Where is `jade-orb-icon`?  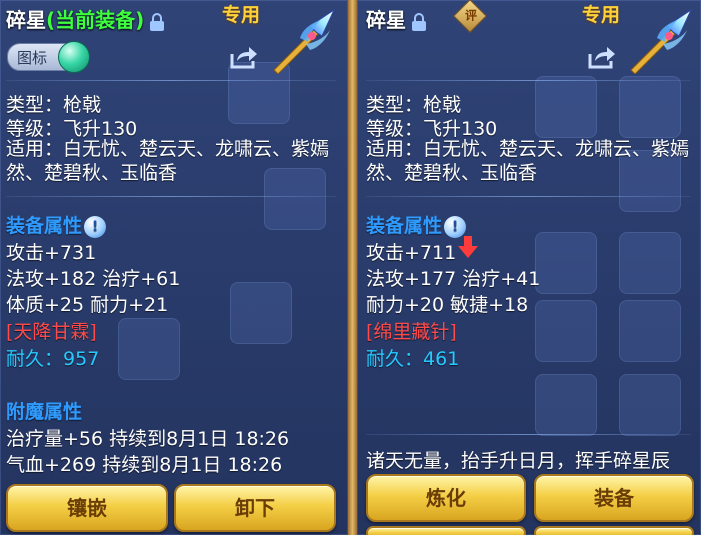
jade-orb-icon is located at coordinates (74, 57).